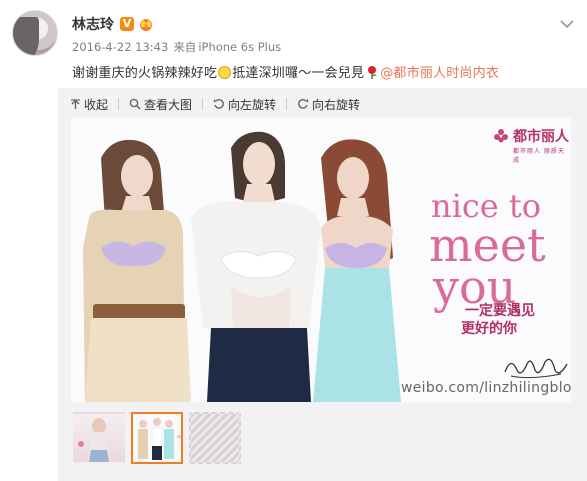 The image size is (587, 481). I want to click on thumbnail-2-image: m, so click(159, 439).